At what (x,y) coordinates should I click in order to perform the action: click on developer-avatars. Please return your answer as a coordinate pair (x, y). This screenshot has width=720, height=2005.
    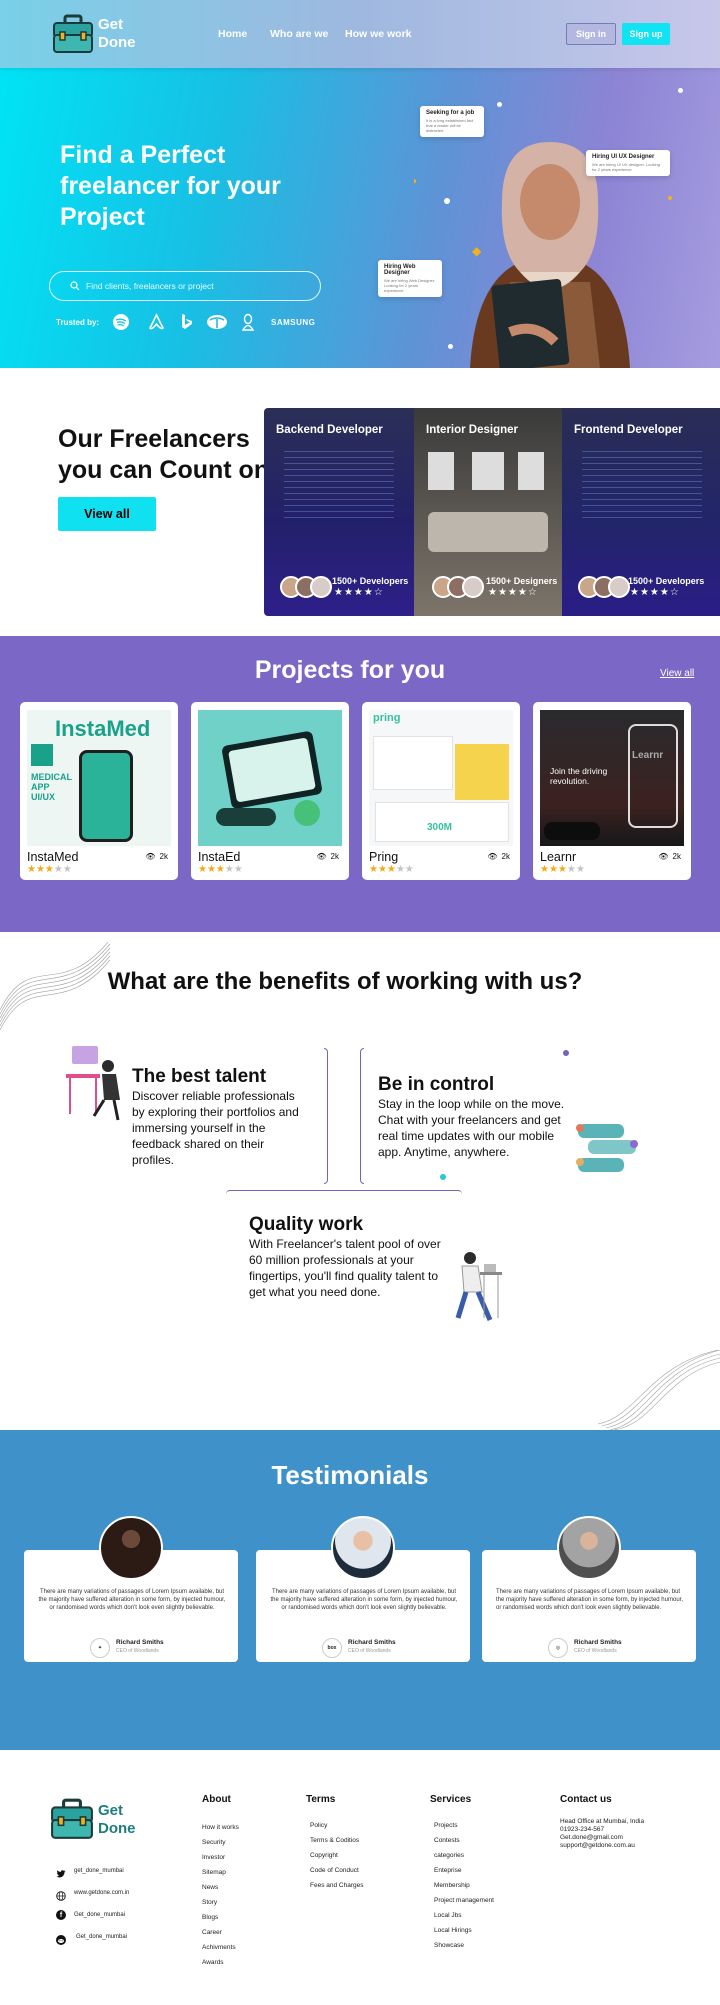
    Looking at the image, I should click on (306, 587).